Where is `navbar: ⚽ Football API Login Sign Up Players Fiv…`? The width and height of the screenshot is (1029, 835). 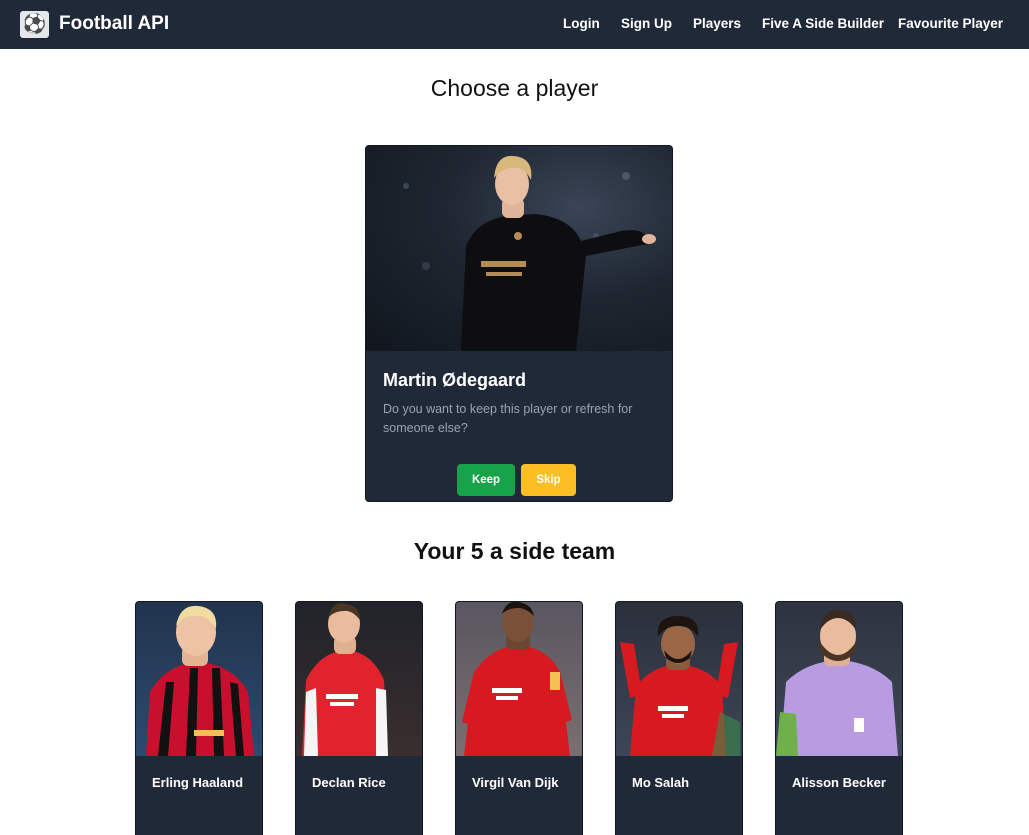
navbar: ⚽ Football API Login Sign Up Players Fiv… is located at coordinates (514, 24).